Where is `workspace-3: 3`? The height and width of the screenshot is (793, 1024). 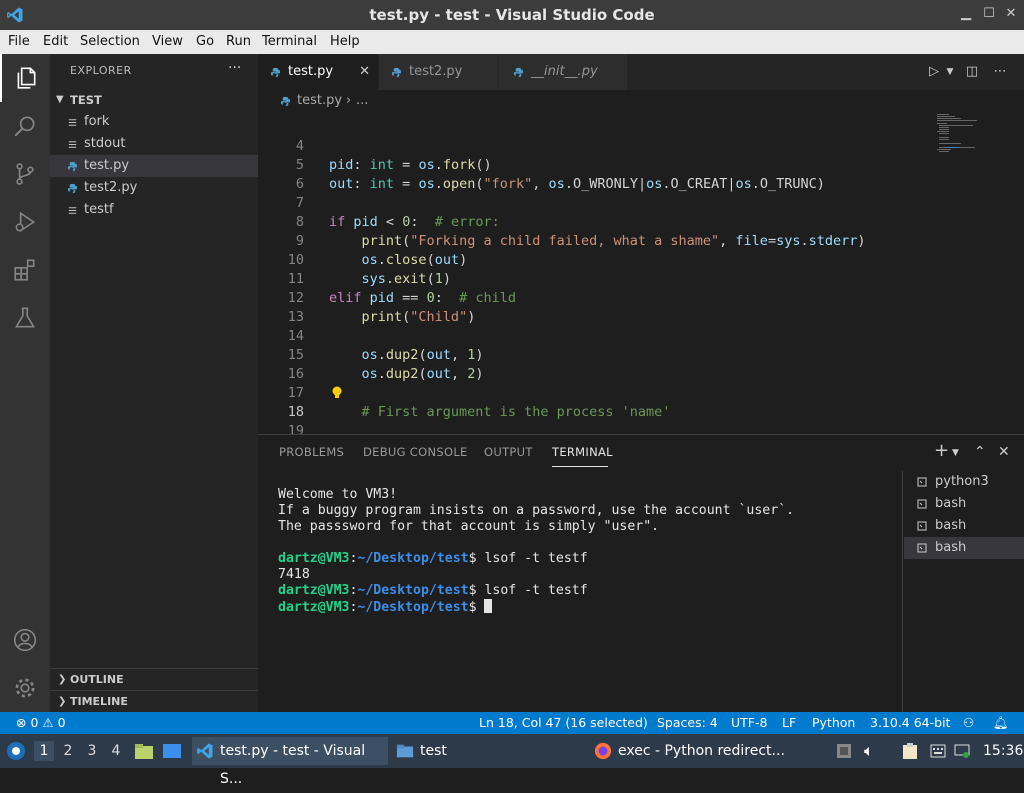
workspace-3: 3 is located at coordinates (92, 751).